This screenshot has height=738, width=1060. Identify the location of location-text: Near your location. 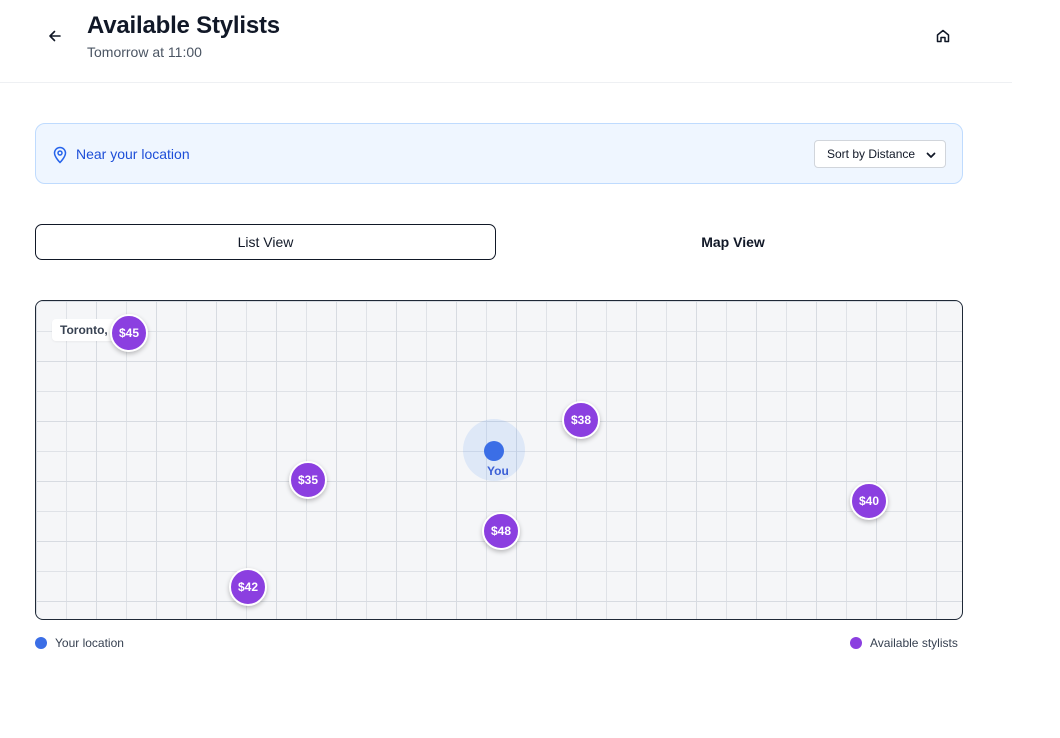
(133, 154).